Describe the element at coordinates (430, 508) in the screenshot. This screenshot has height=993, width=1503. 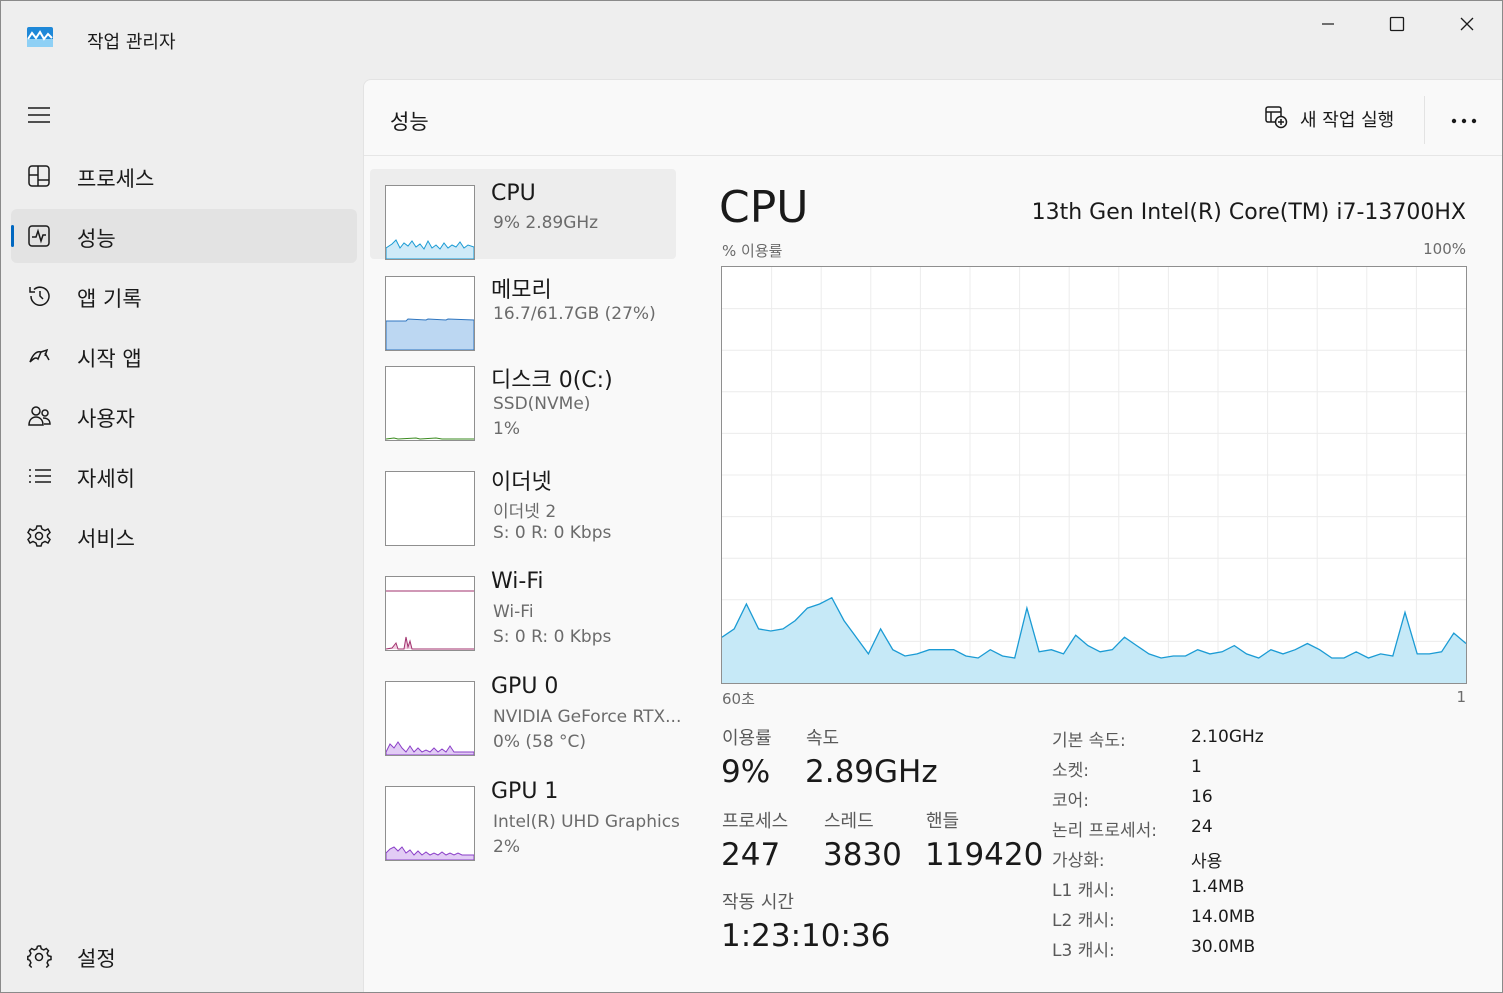
I see `ethernet-thumbnail-graph` at that location.